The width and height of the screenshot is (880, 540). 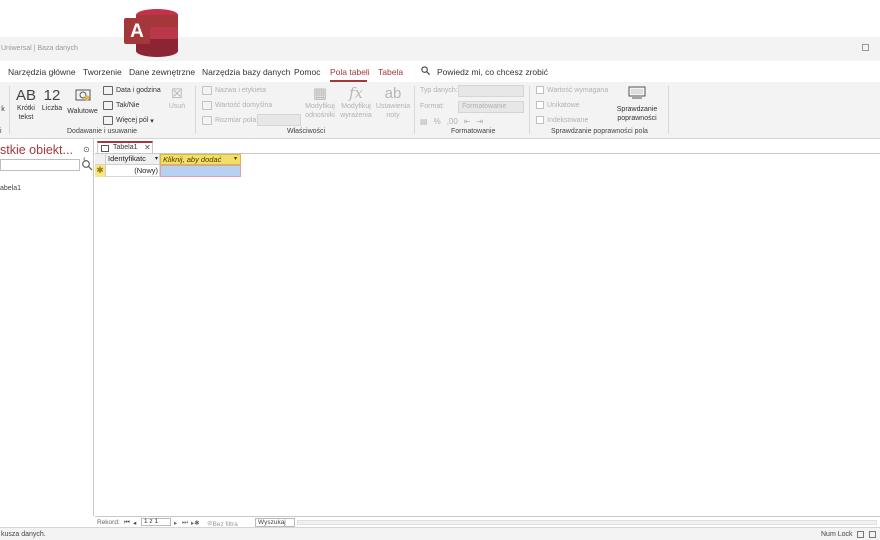 I want to click on modify-expression-button: fx Modyfikuj wyrażenia, so click(x=356, y=102).